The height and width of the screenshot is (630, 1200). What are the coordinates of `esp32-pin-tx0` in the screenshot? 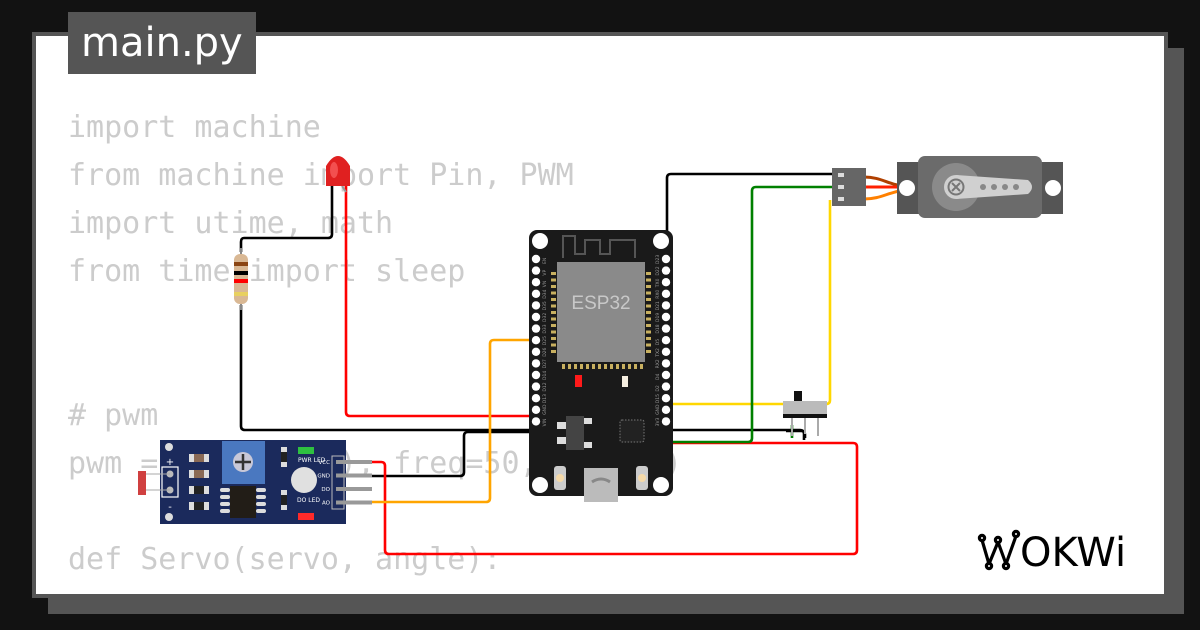 It's located at (666, 282).